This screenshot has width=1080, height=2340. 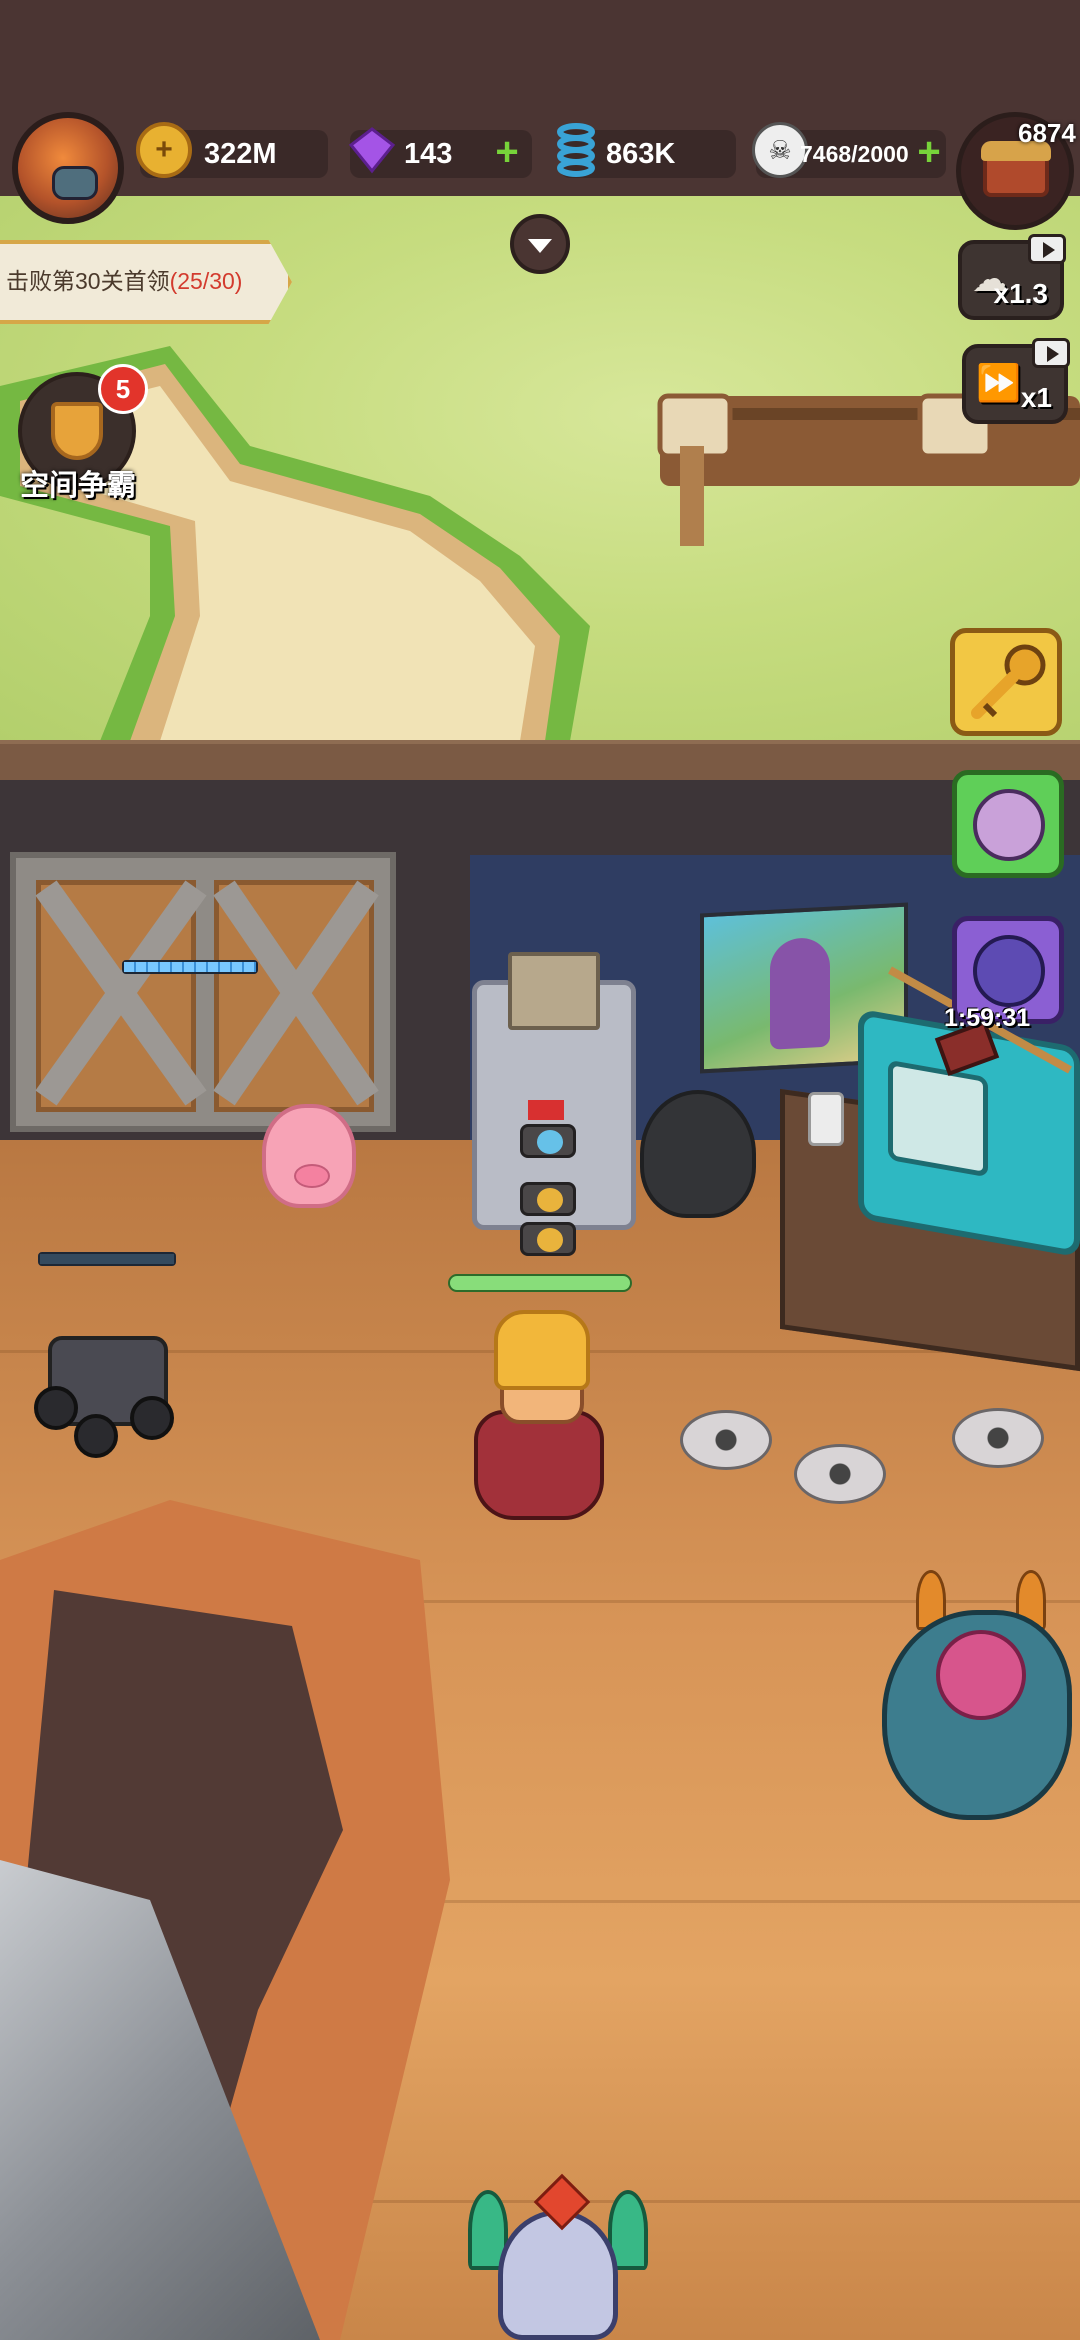 I want to click on armored-cart, so click(x=107, y=1392).